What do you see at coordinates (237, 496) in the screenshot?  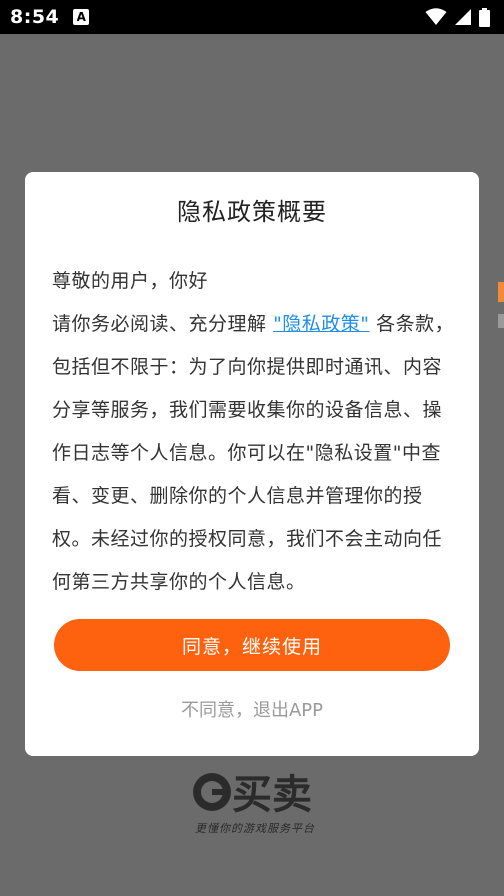 I see `body-line-5: 看、变更、删除你的个人信息并管理你的授` at bounding box center [237, 496].